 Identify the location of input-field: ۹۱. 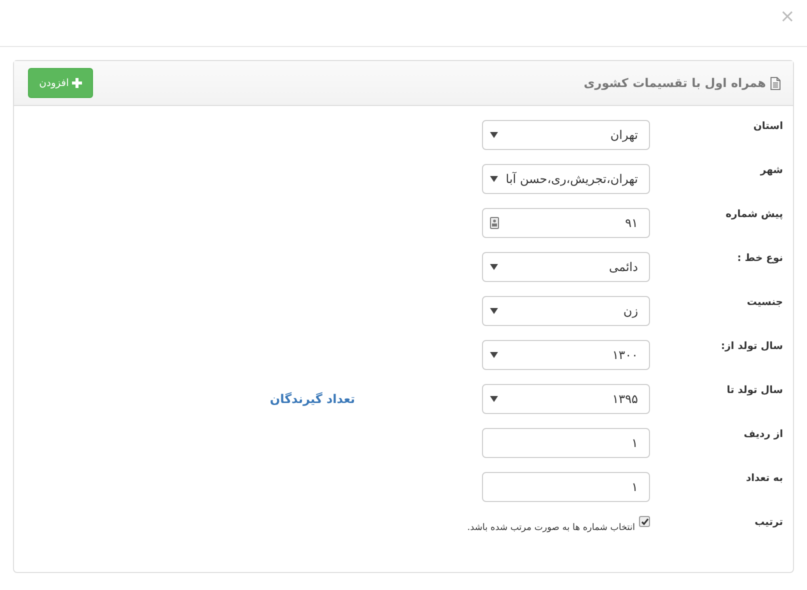
(566, 223).